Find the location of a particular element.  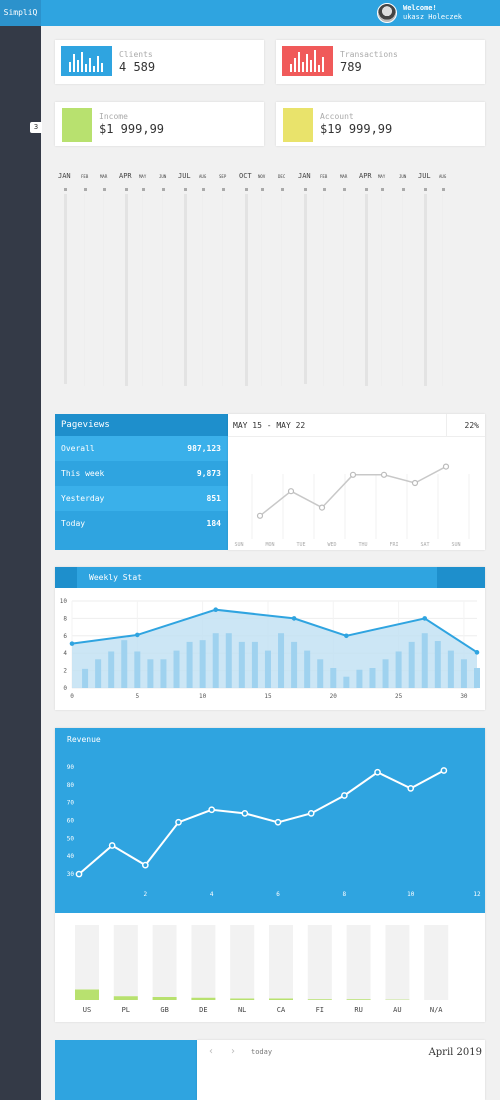

x-tick-label: 2 is located at coordinates (146, 894).